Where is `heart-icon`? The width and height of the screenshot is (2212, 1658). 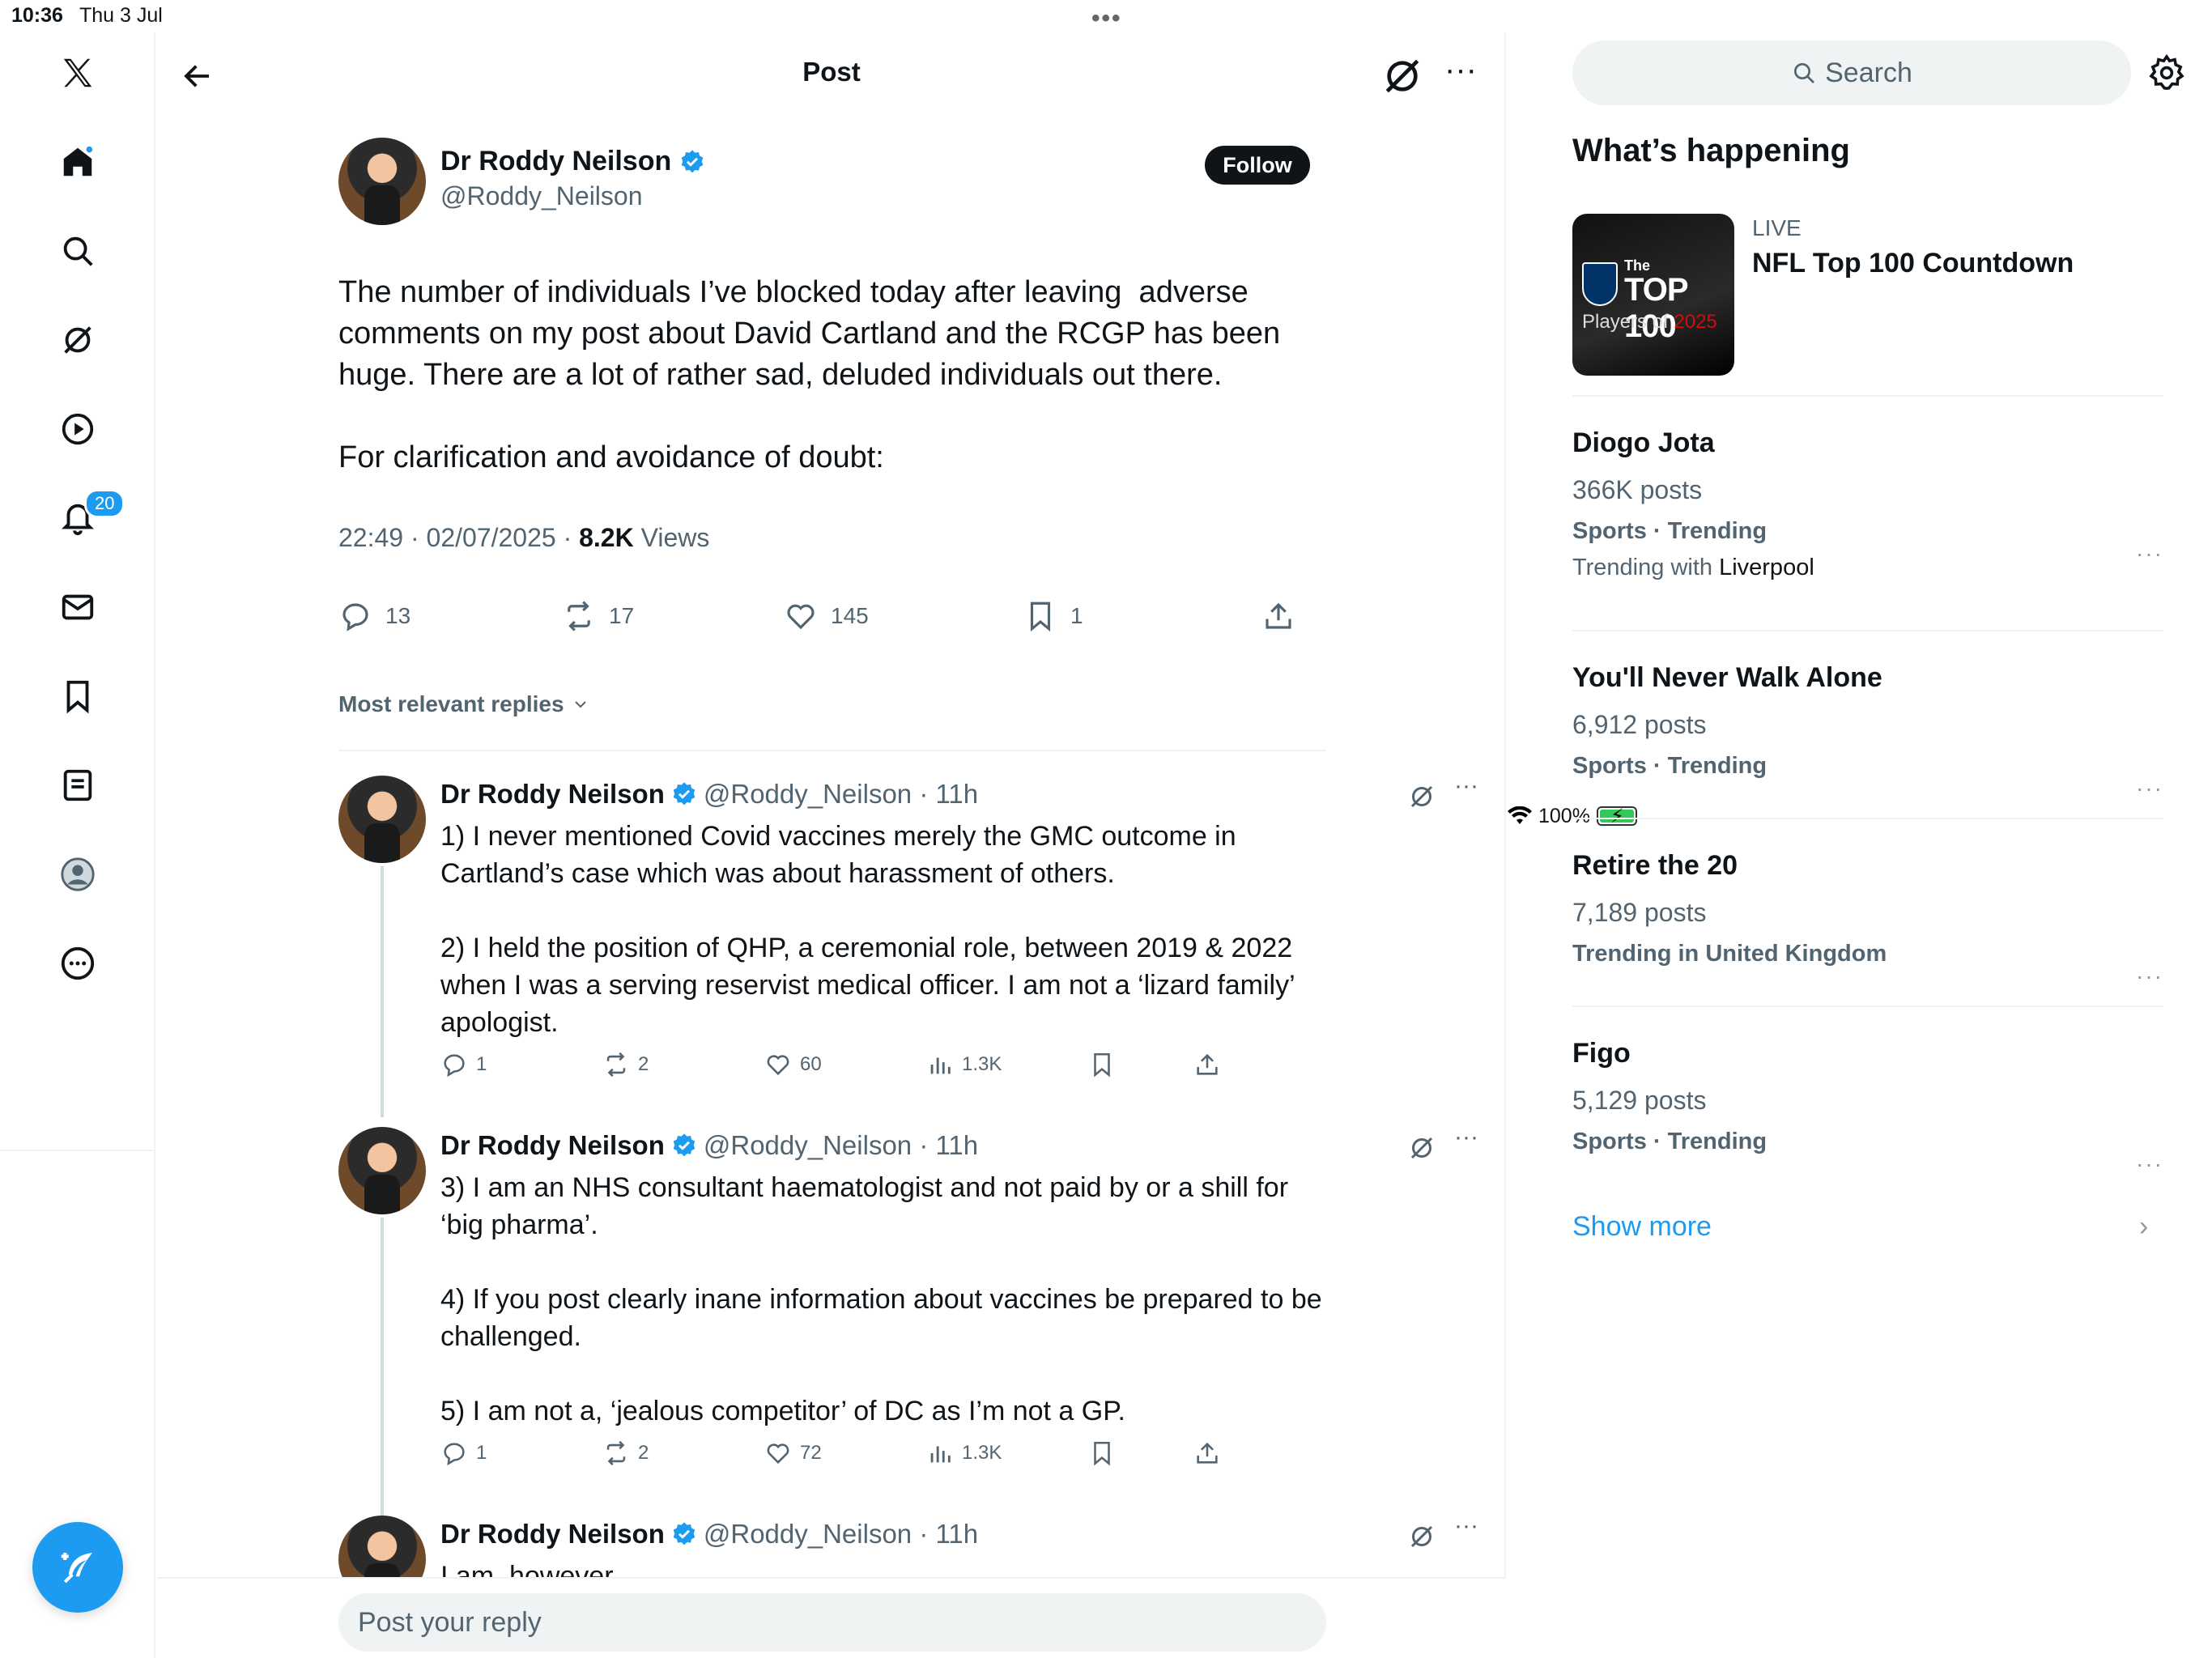
heart-icon is located at coordinates (778, 1065).